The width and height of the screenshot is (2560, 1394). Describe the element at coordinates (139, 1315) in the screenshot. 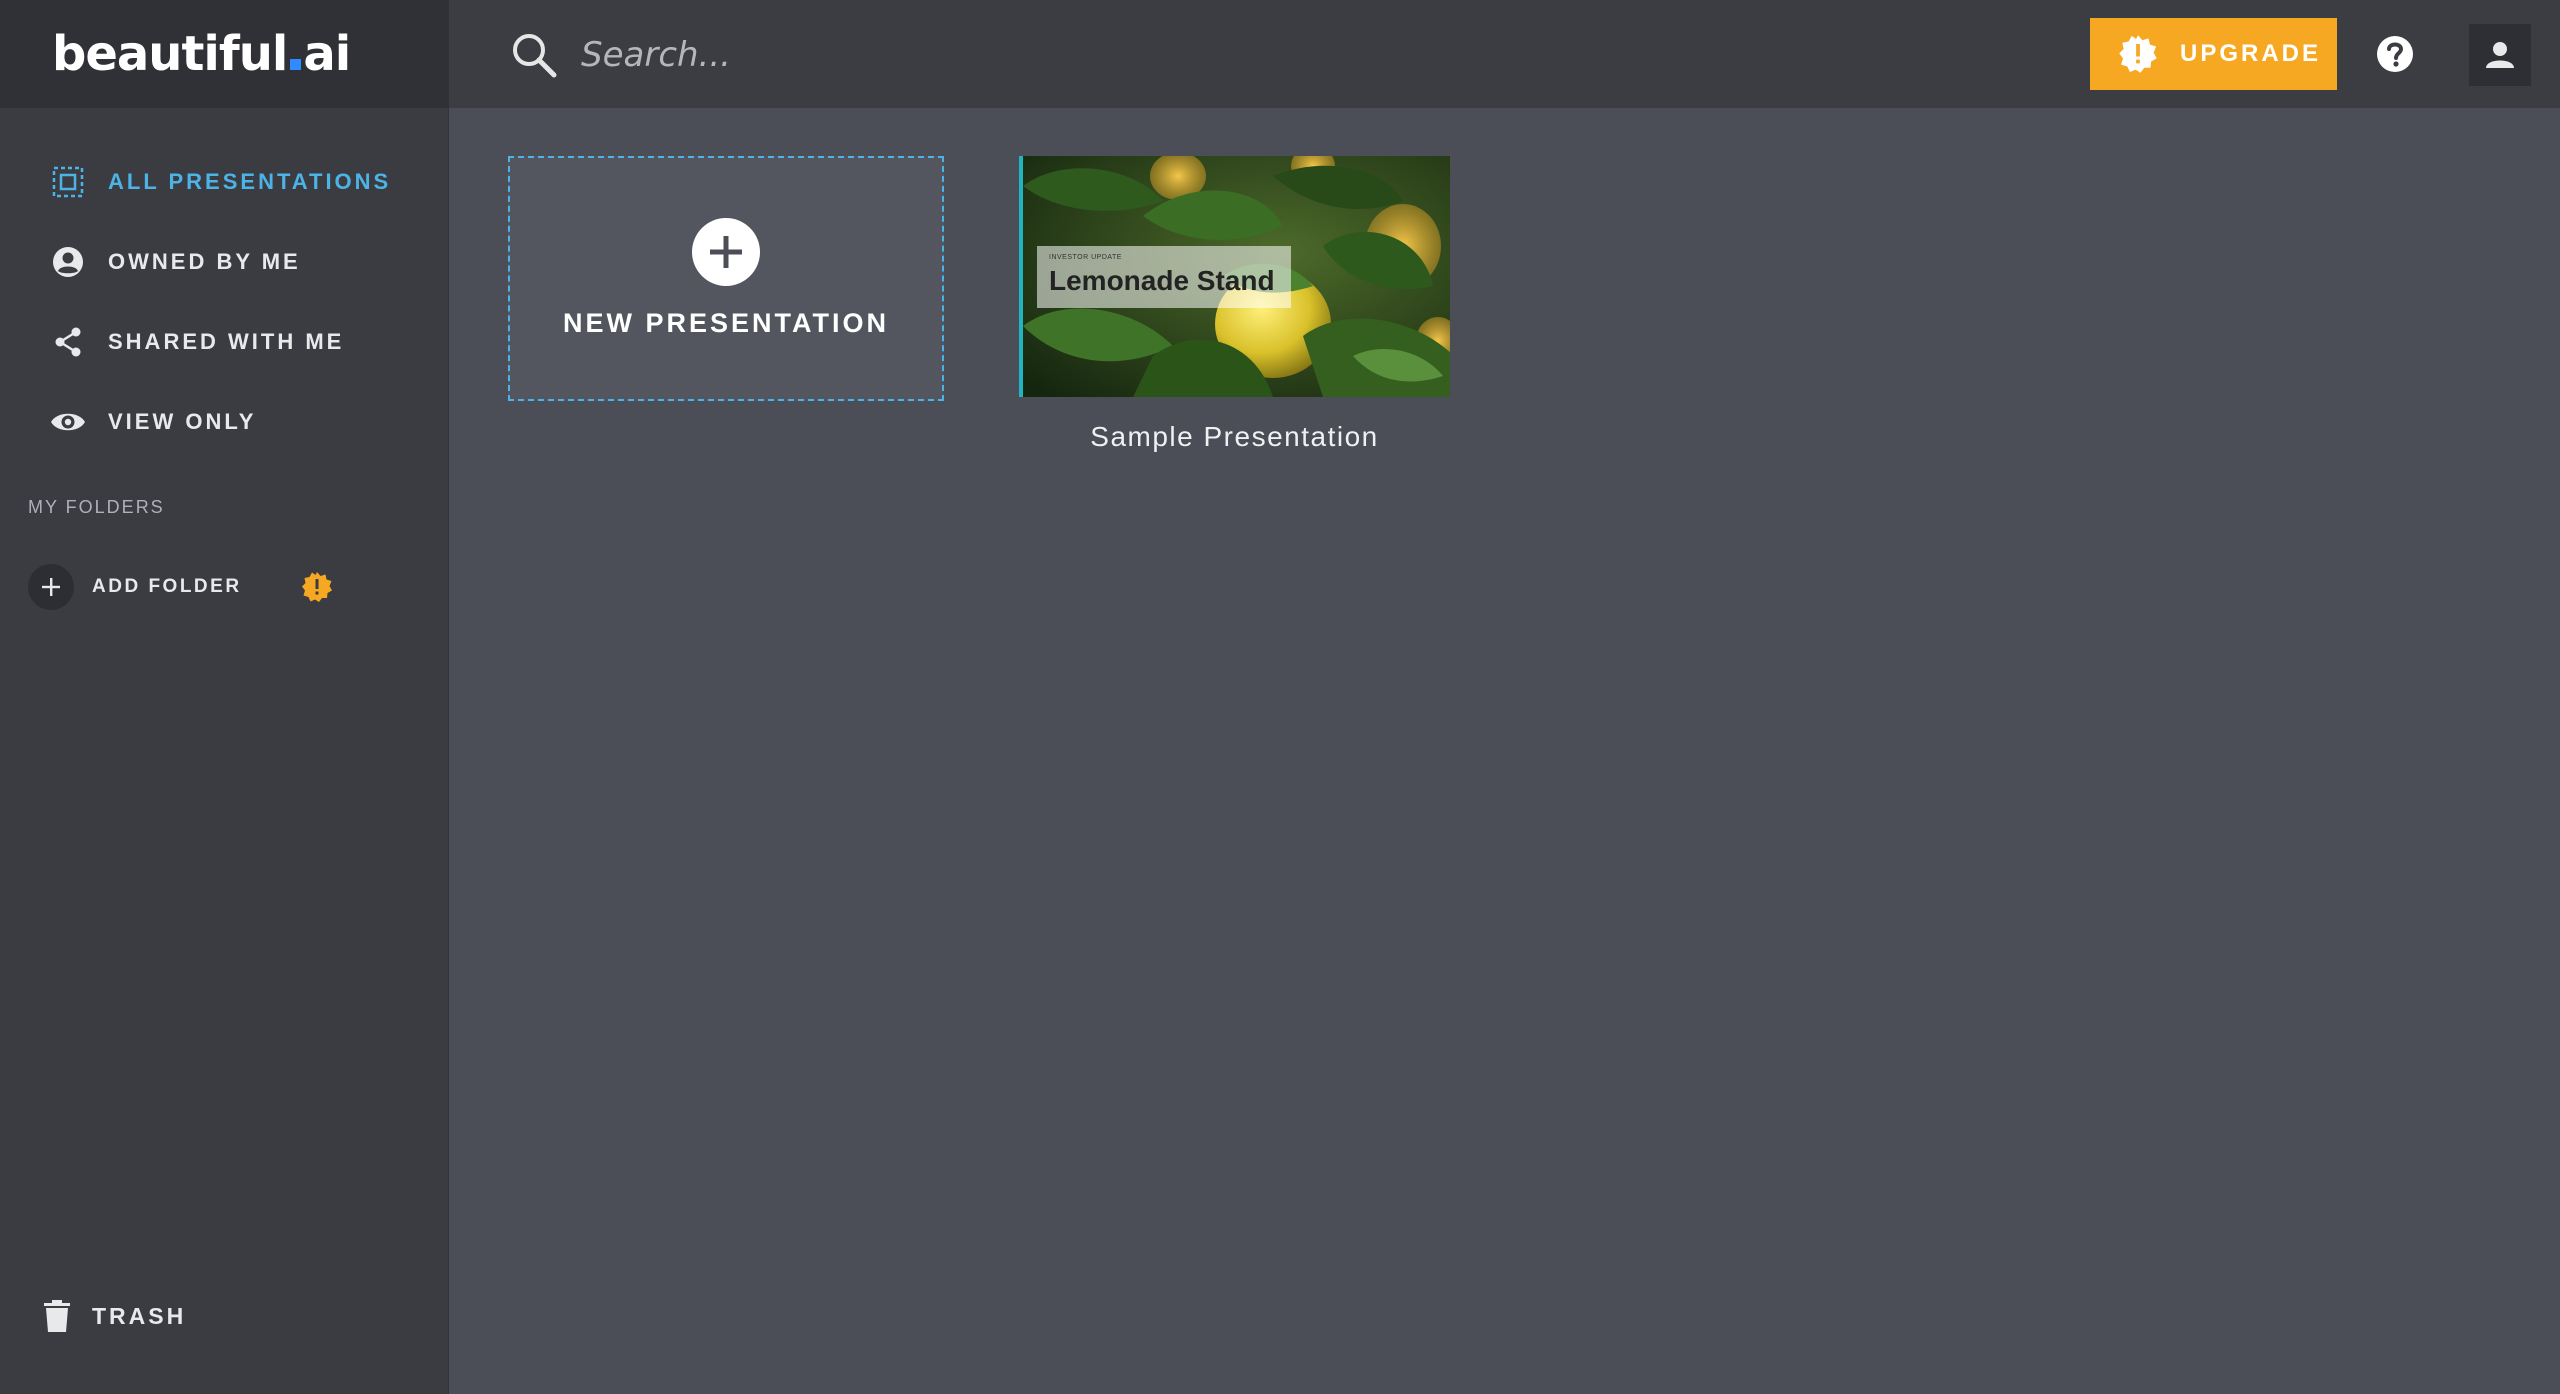

I see `trash-label: TRASH` at that location.